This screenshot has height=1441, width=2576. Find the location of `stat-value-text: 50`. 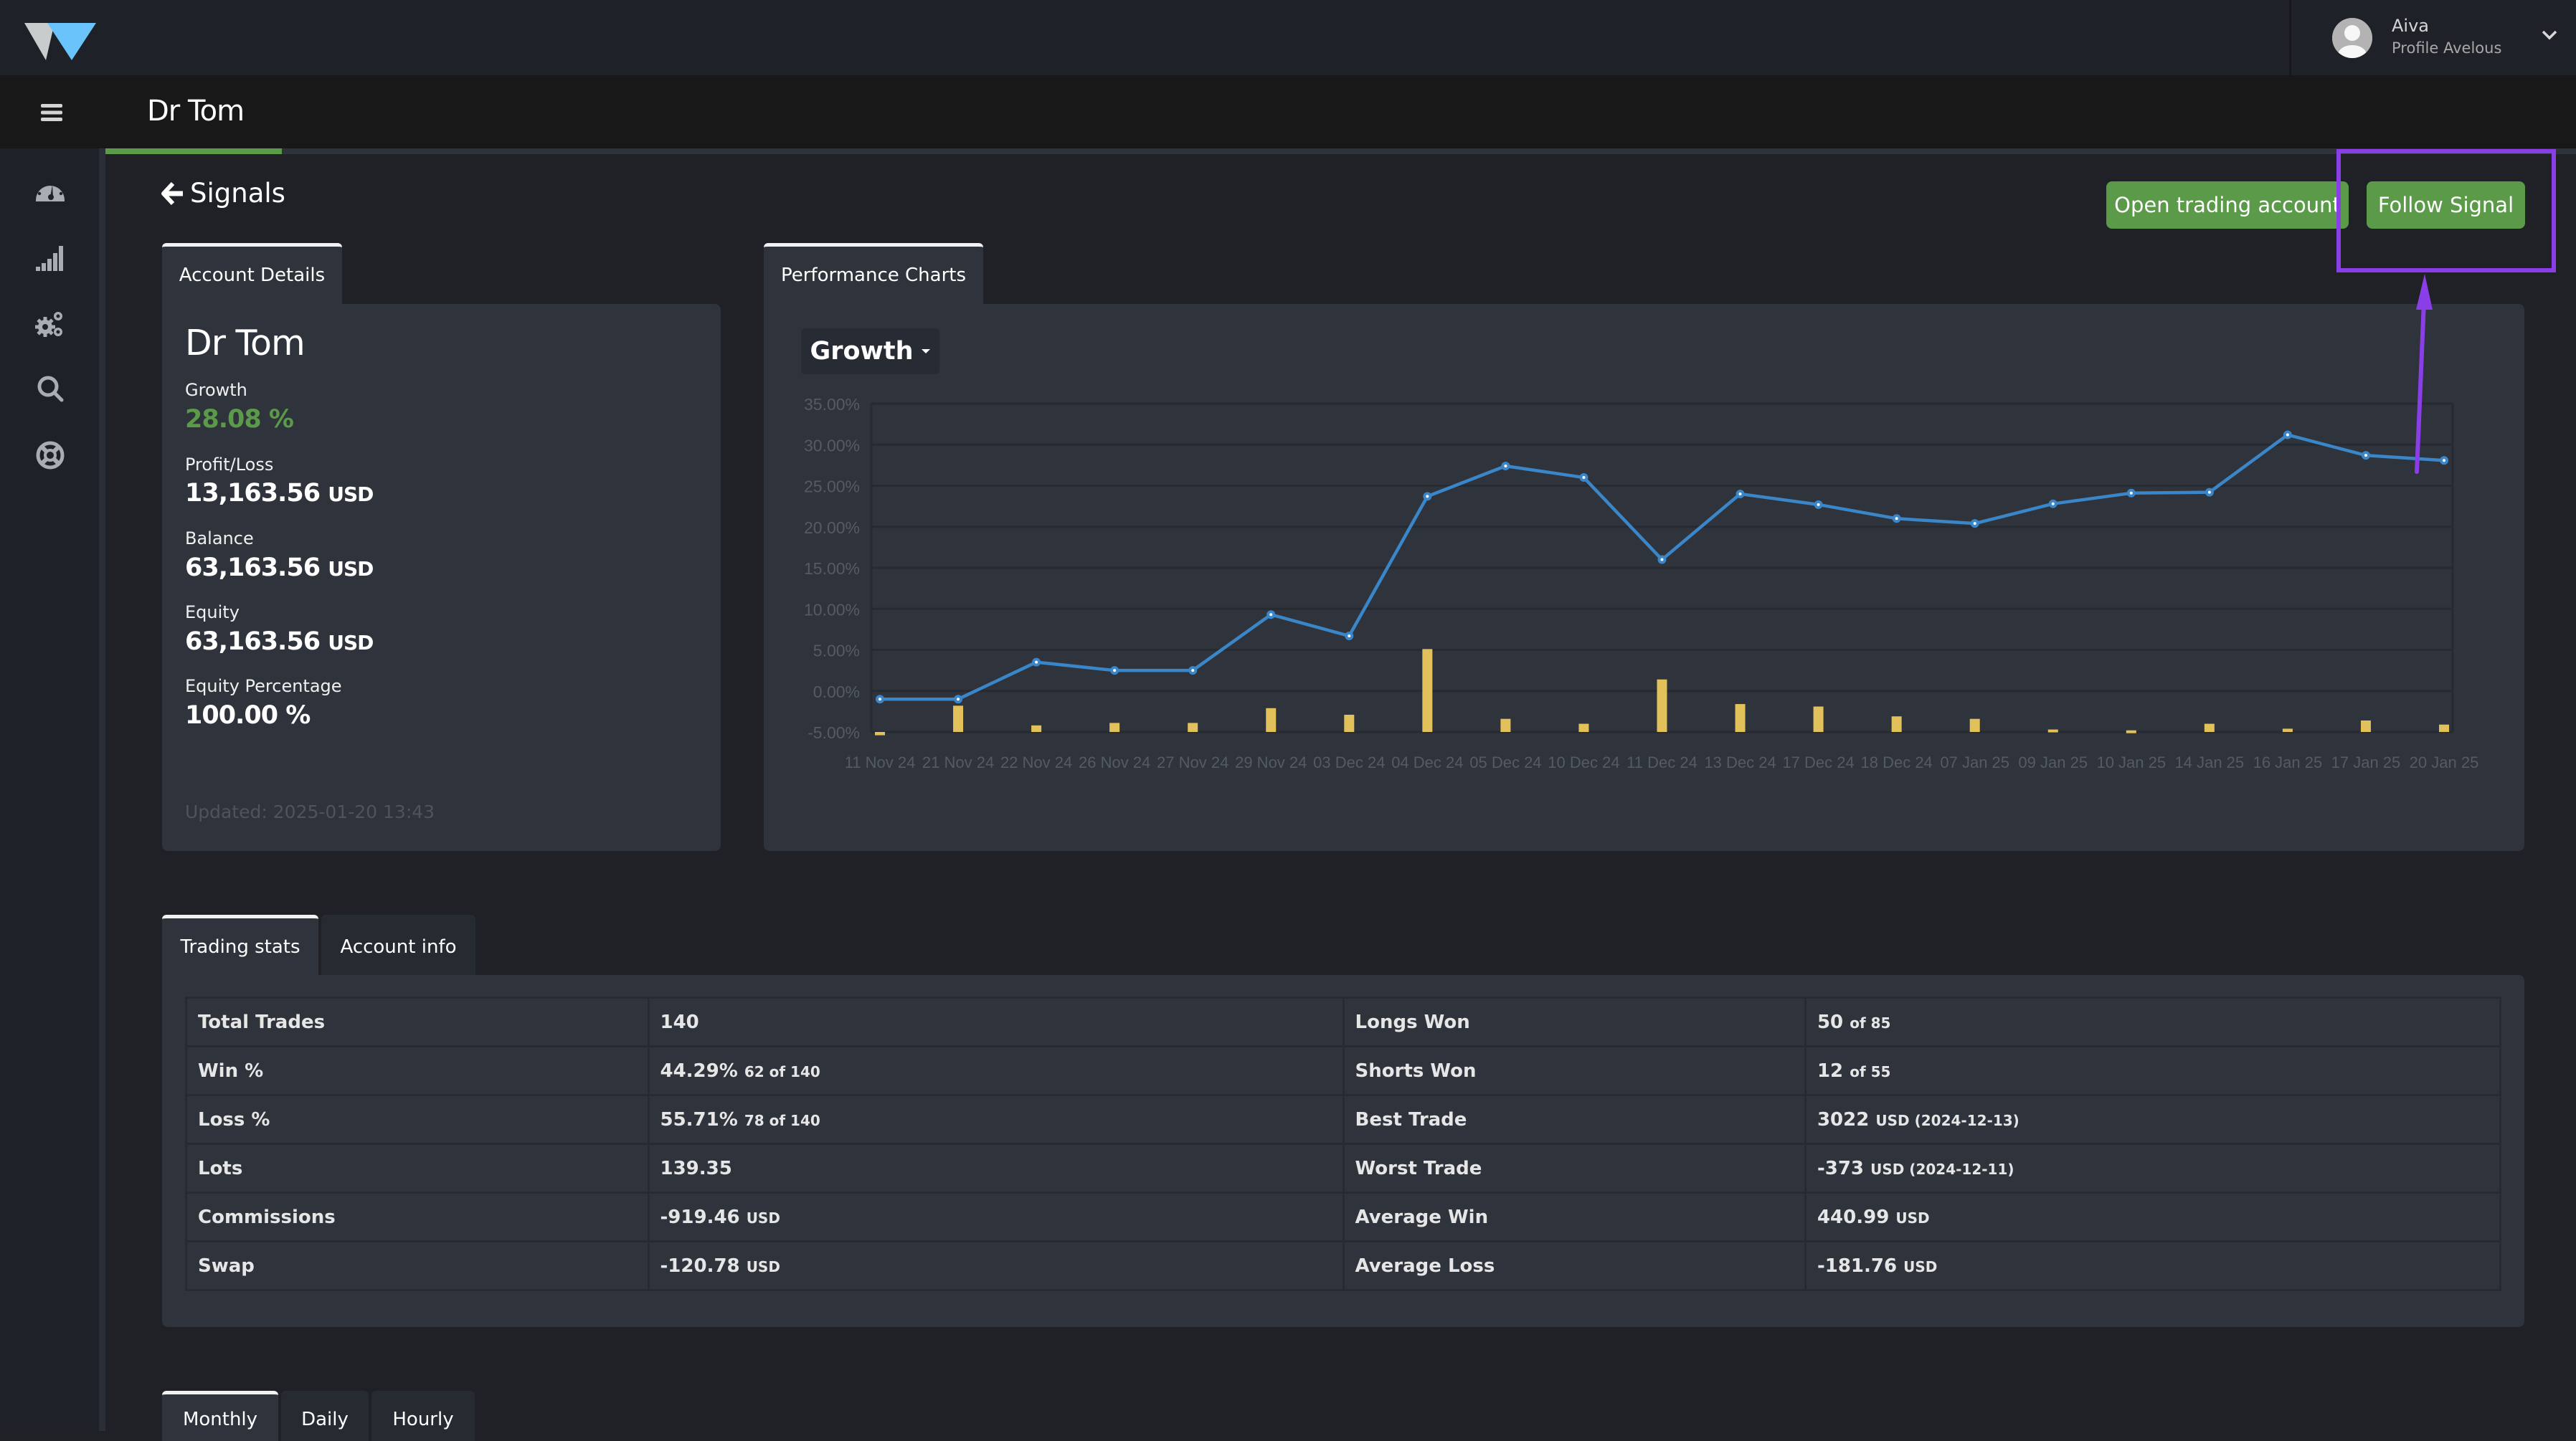

stat-value-text: 50 is located at coordinates (1830, 1022).